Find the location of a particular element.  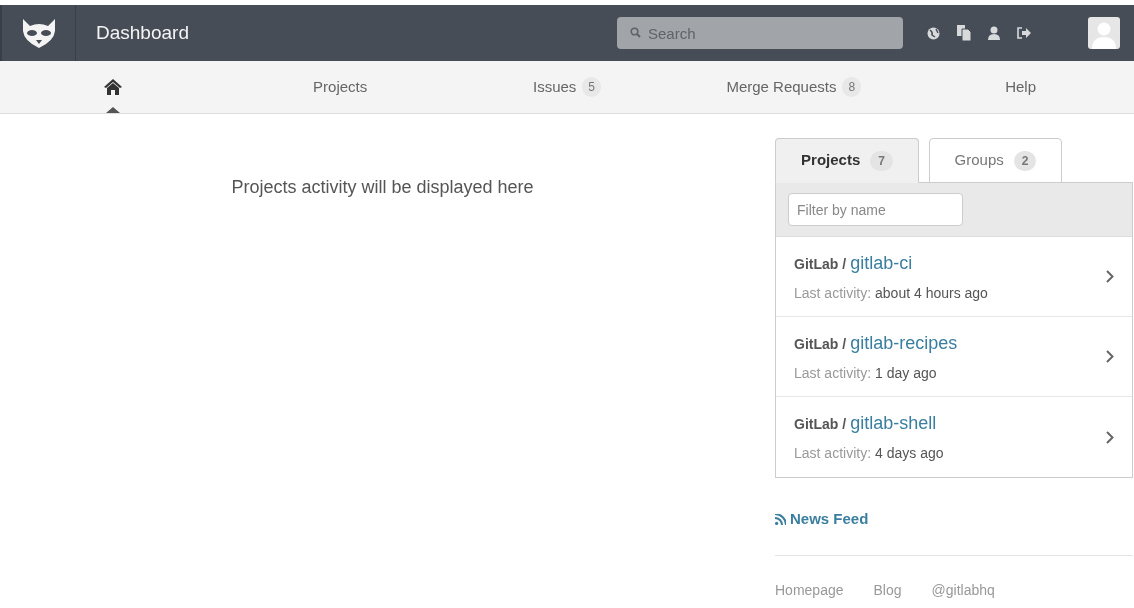

home-icon is located at coordinates (113, 87).